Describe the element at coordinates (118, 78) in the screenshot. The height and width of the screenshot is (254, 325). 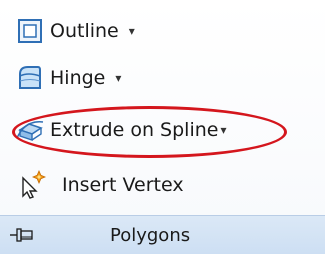
I see `hinge-dropdown-caret-icon: ▾` at that location.